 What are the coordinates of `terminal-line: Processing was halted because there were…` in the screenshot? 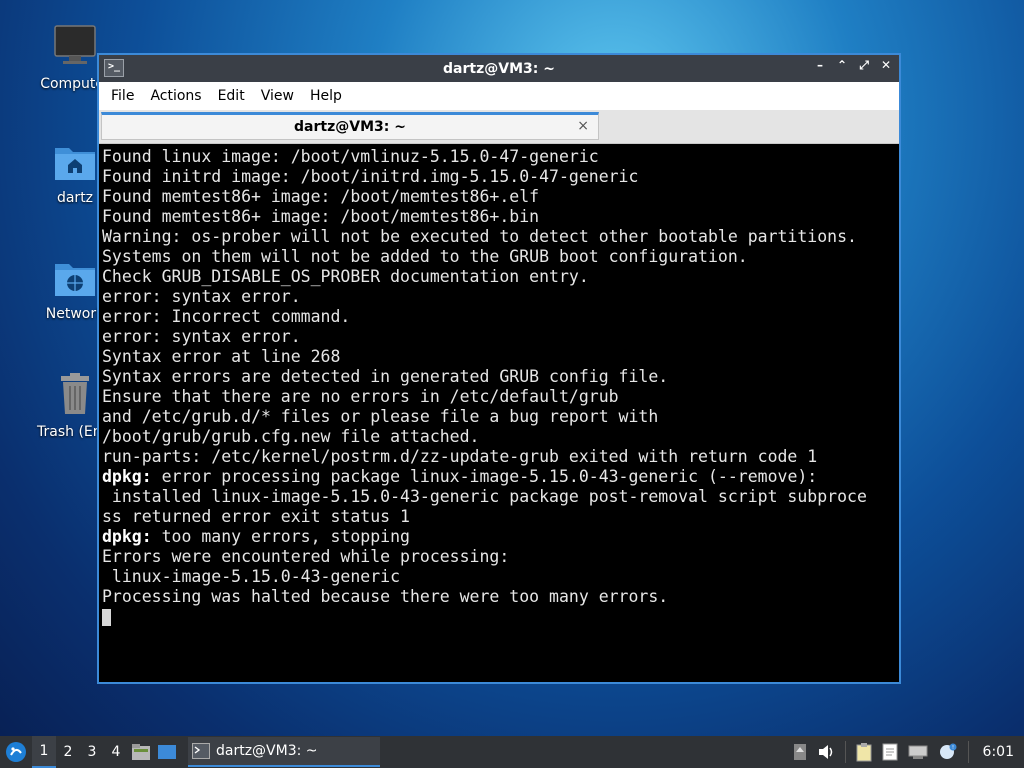 It's located at (500, 597).